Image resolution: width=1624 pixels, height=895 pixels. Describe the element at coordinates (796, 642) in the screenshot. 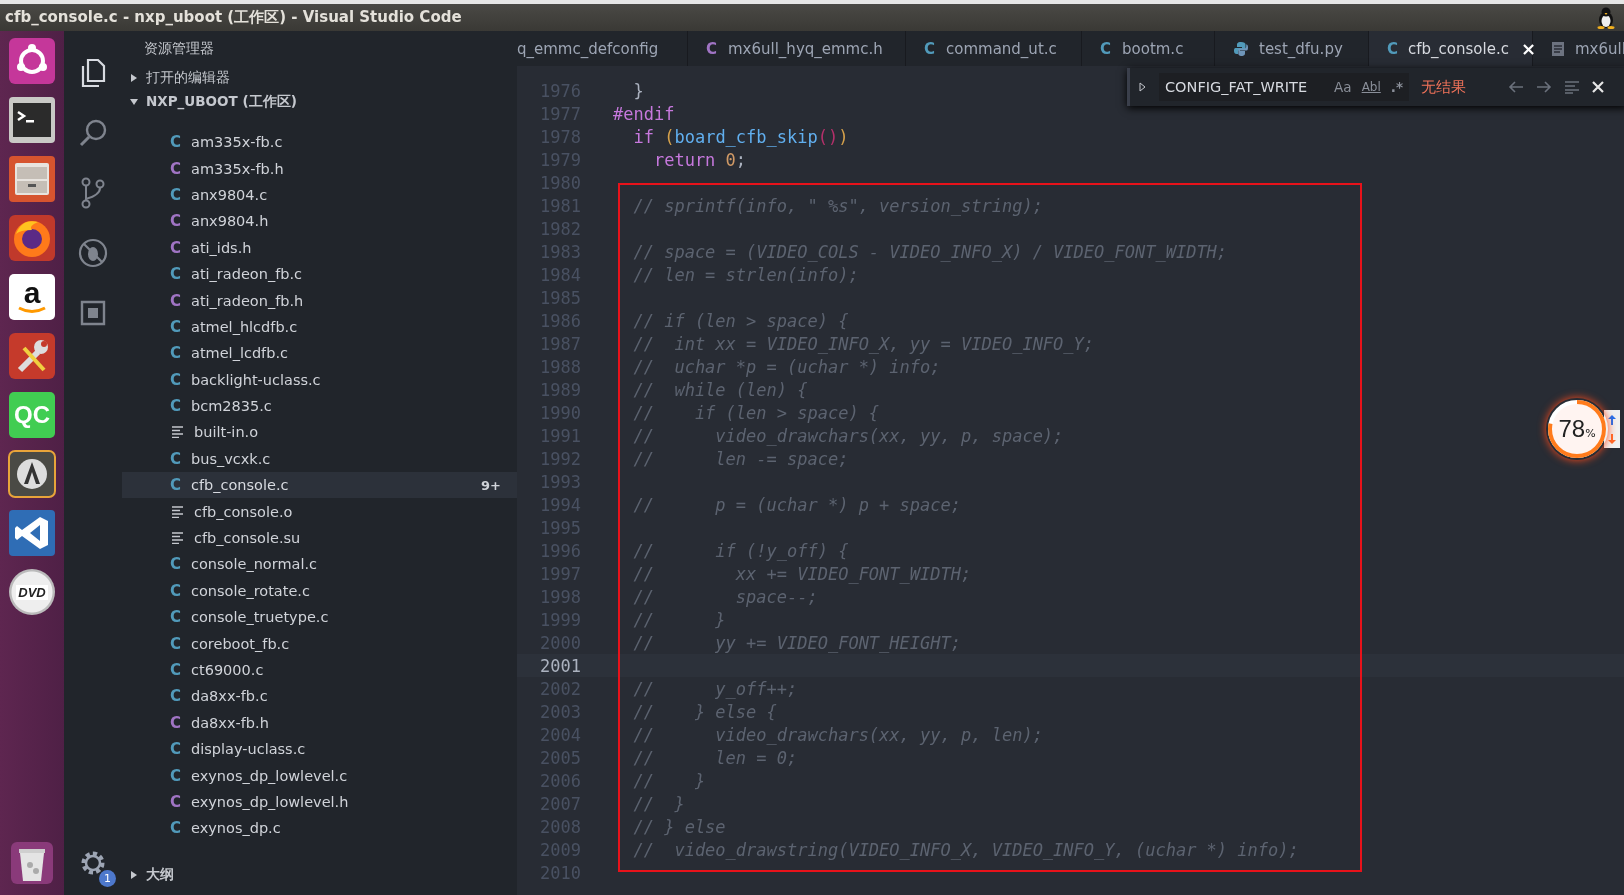

I see `code-line: // yy += VIDEO_FONT_HEIGHT;` at that location.